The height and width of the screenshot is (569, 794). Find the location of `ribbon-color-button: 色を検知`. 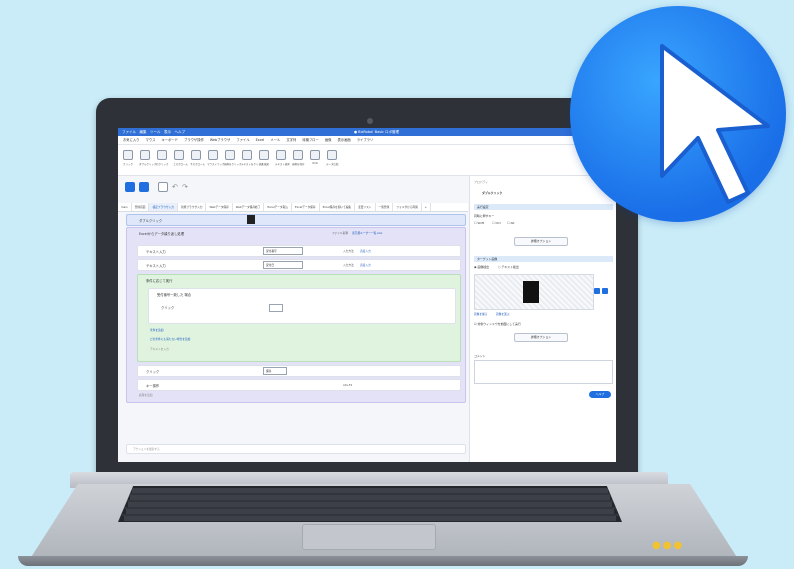

ribbon-color-button: 色を検知 is located at coordinates (264, 158).